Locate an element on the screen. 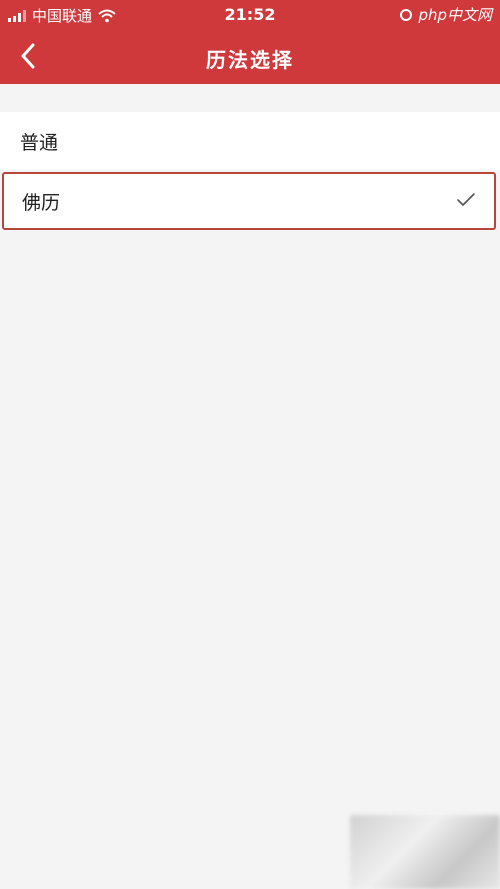 The image size is (500, 889). option-row-buddhist: 佛历 is located at coordinates (249, 201).